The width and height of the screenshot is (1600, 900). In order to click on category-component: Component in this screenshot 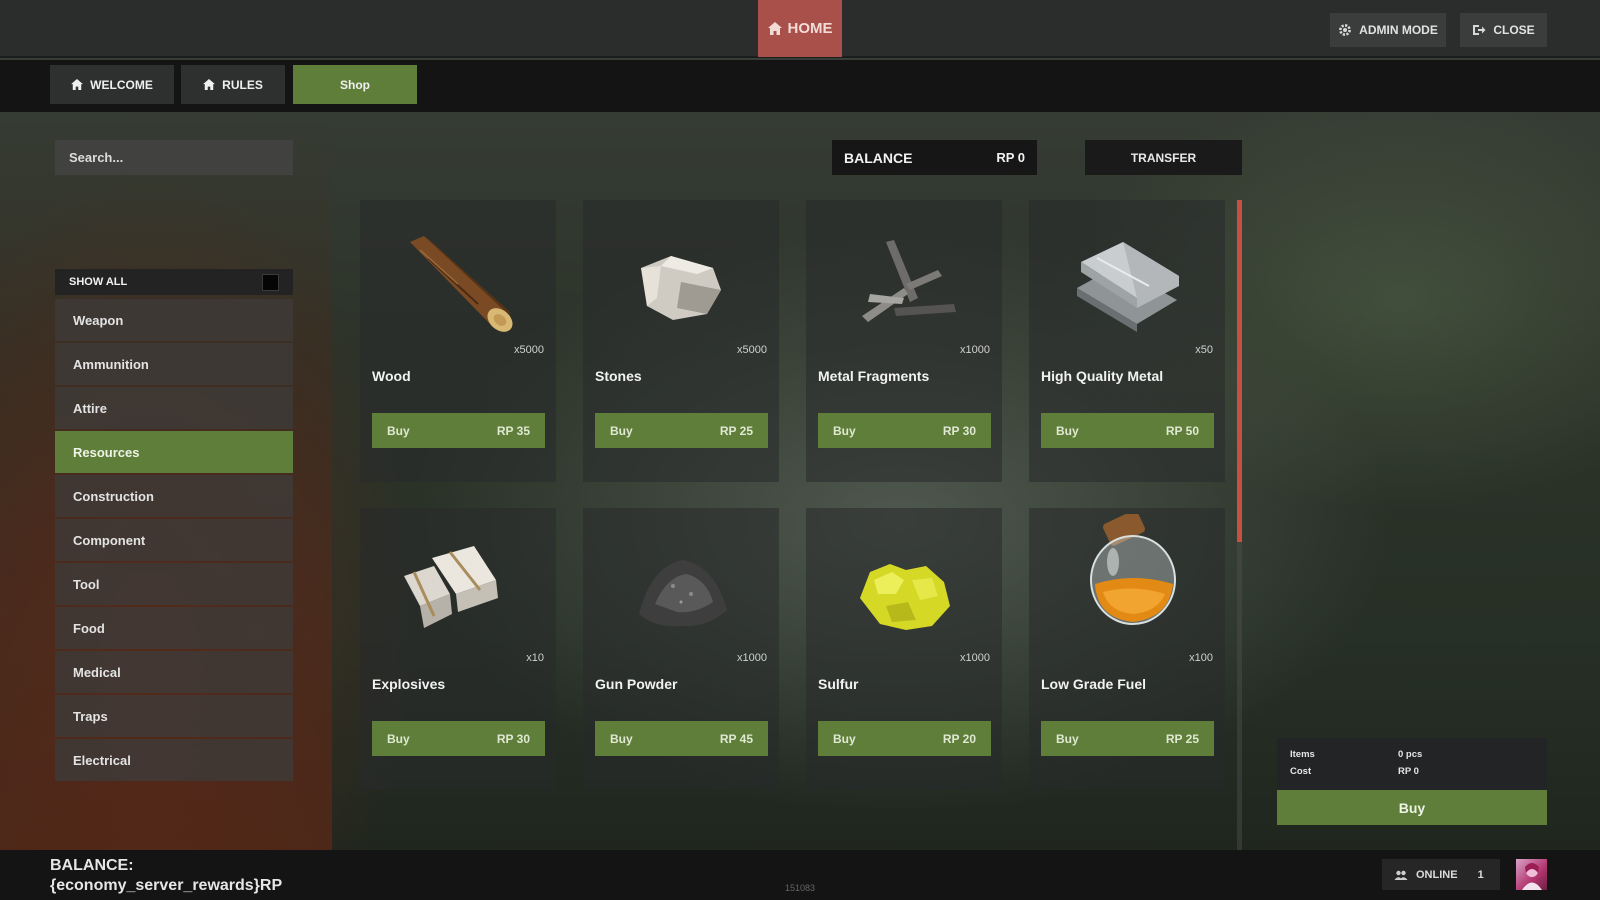, I will do `click(174, 540)`.